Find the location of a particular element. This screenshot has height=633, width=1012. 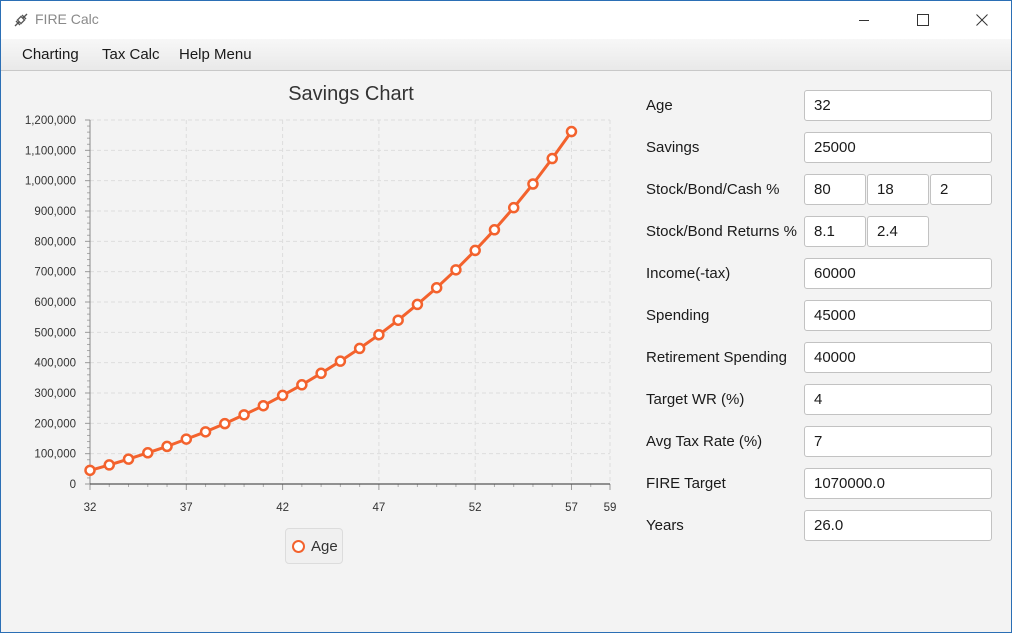

y-tick-label: 100,000 is located at coordinates (55, 455).